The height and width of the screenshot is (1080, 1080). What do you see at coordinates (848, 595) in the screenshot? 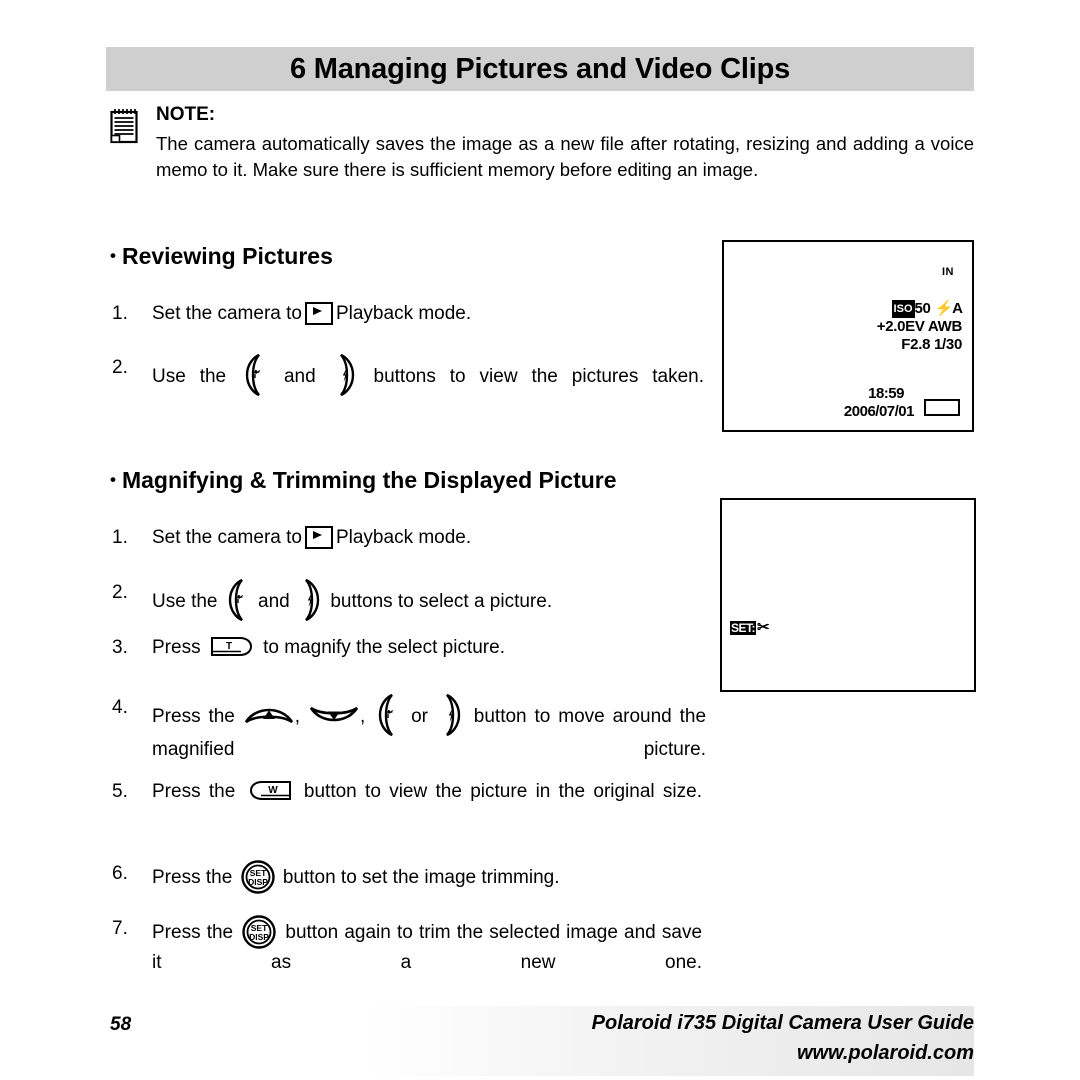
I see `lcd-trim-preview: SET: ✂` at bounding box center [848, 595].